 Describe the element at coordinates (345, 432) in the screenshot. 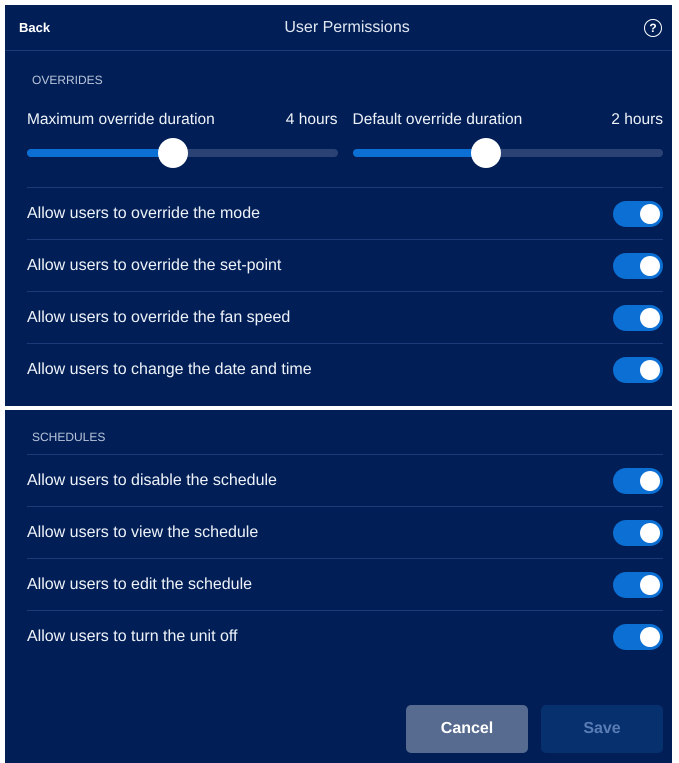

I see `section-title: SCHEDULES` at that location.